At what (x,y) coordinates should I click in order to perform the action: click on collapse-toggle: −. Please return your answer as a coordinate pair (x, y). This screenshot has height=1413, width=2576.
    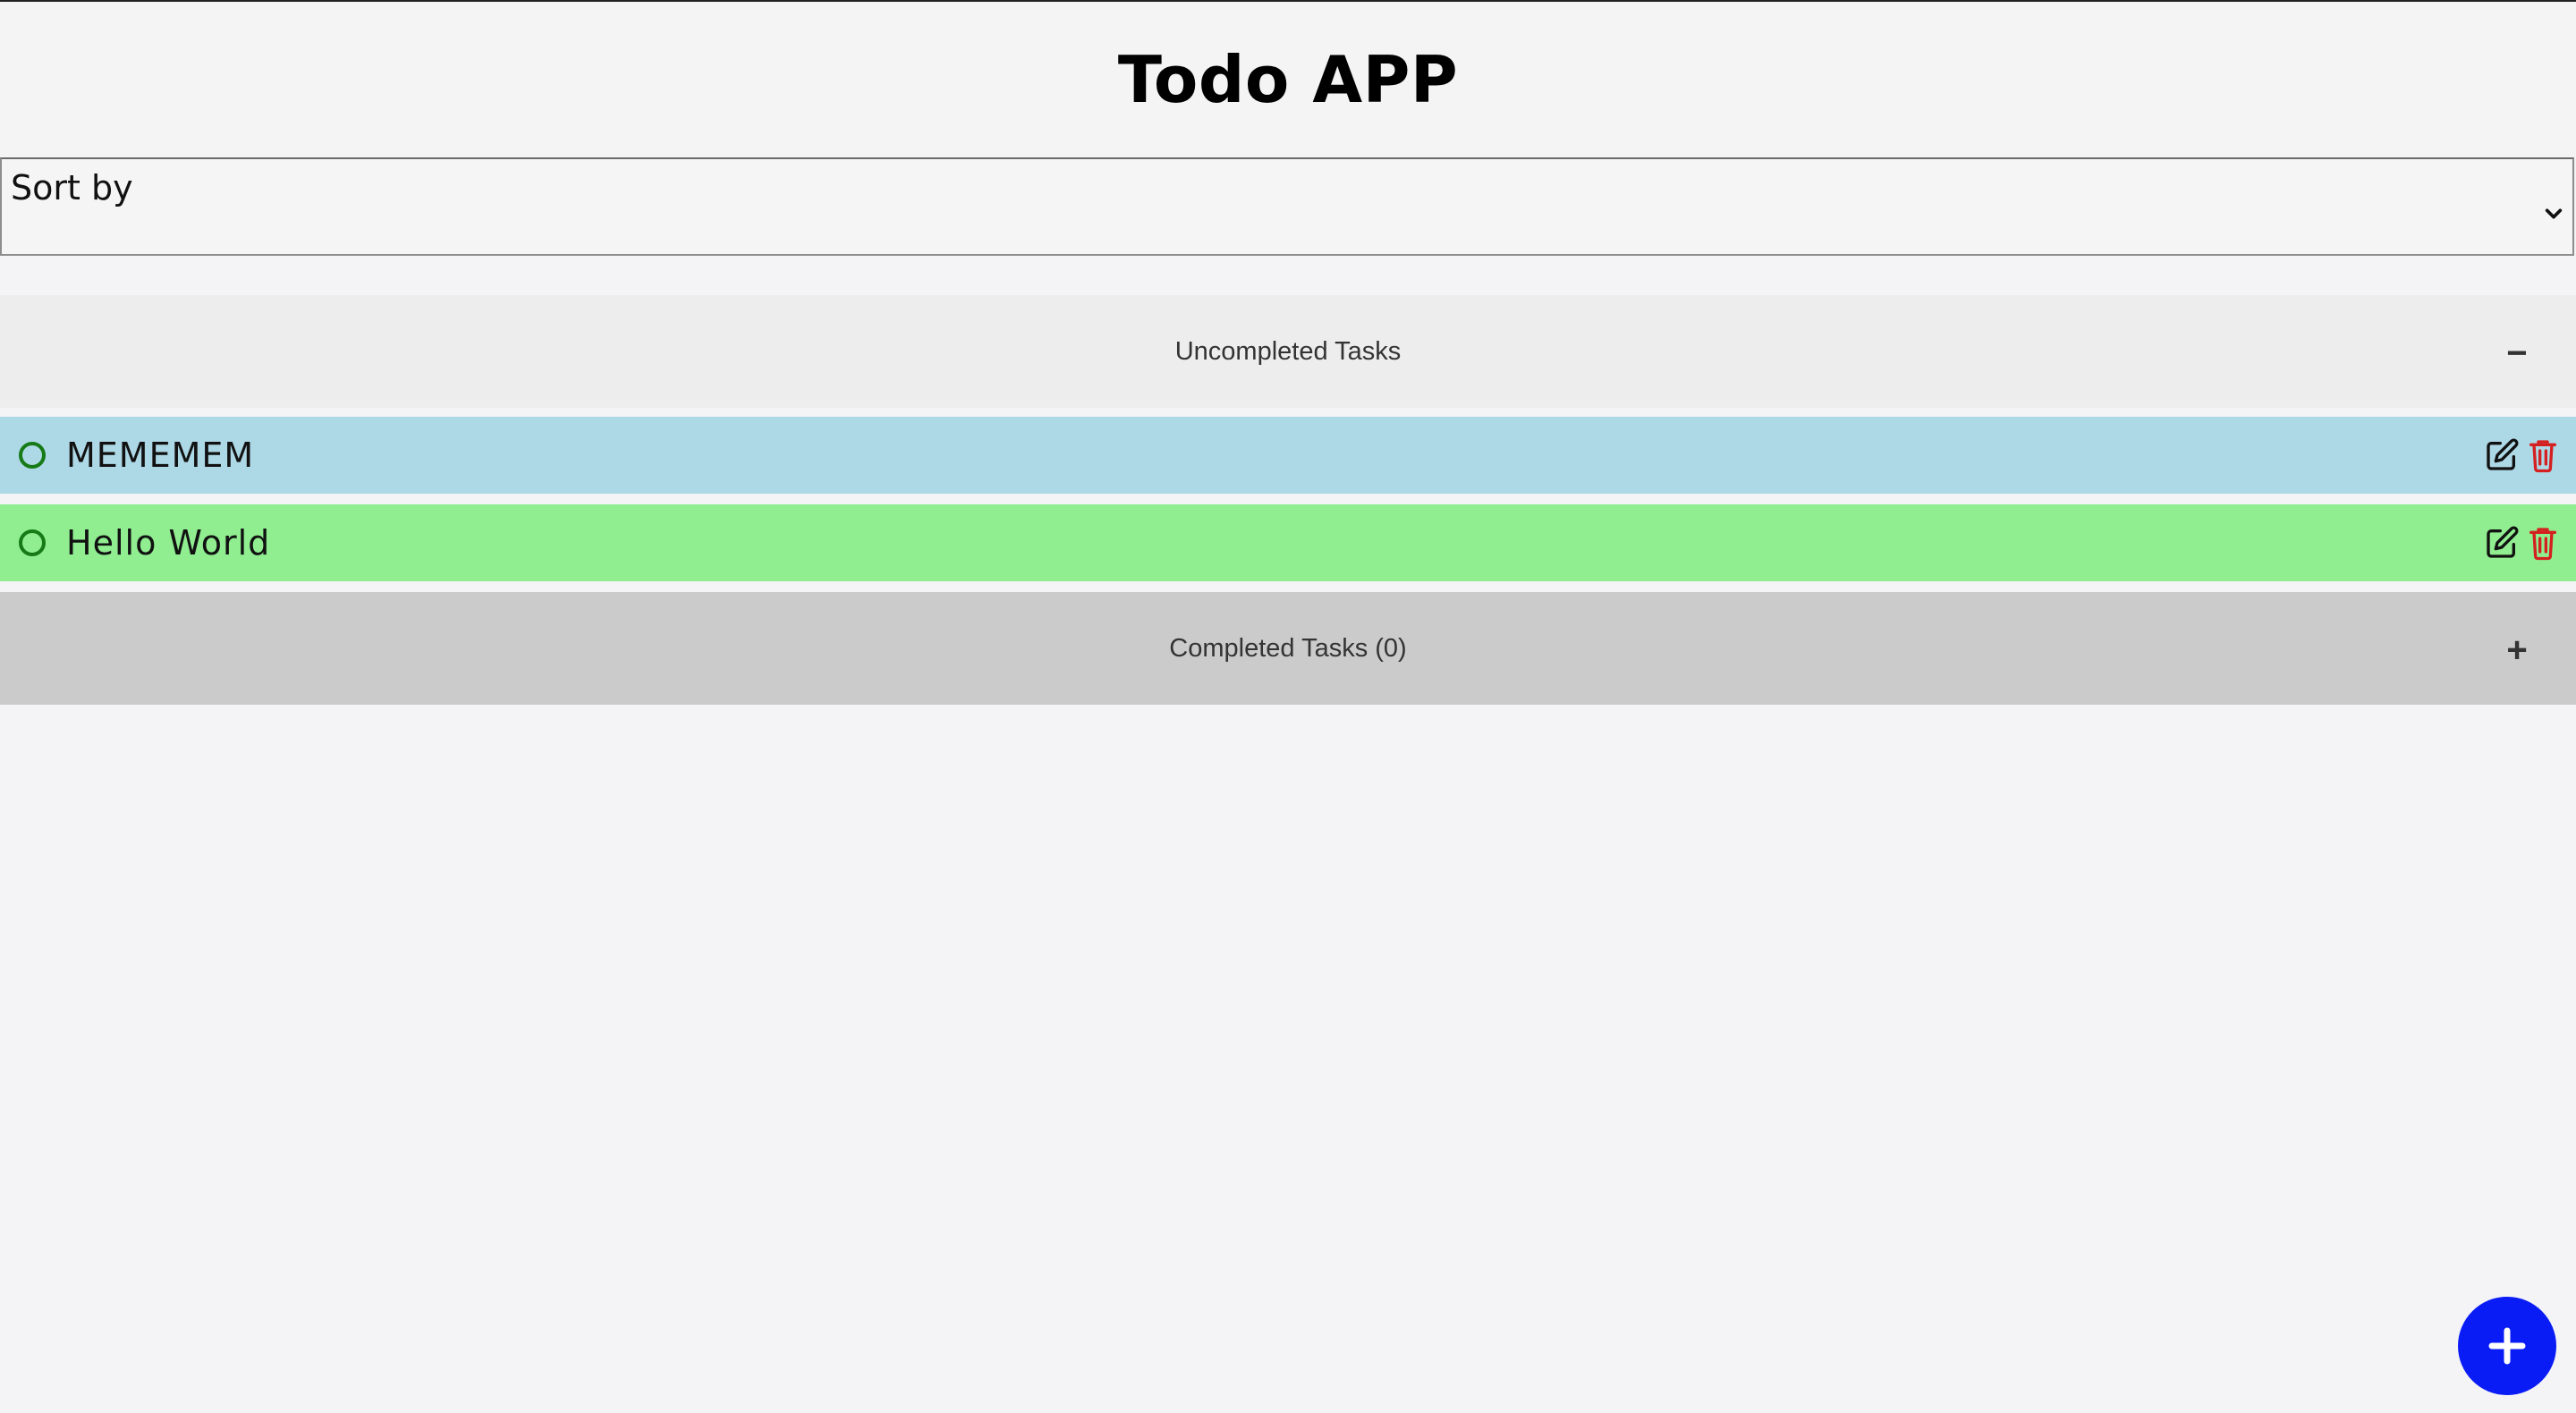
    Looking at the image, I should click on (2517, 354).